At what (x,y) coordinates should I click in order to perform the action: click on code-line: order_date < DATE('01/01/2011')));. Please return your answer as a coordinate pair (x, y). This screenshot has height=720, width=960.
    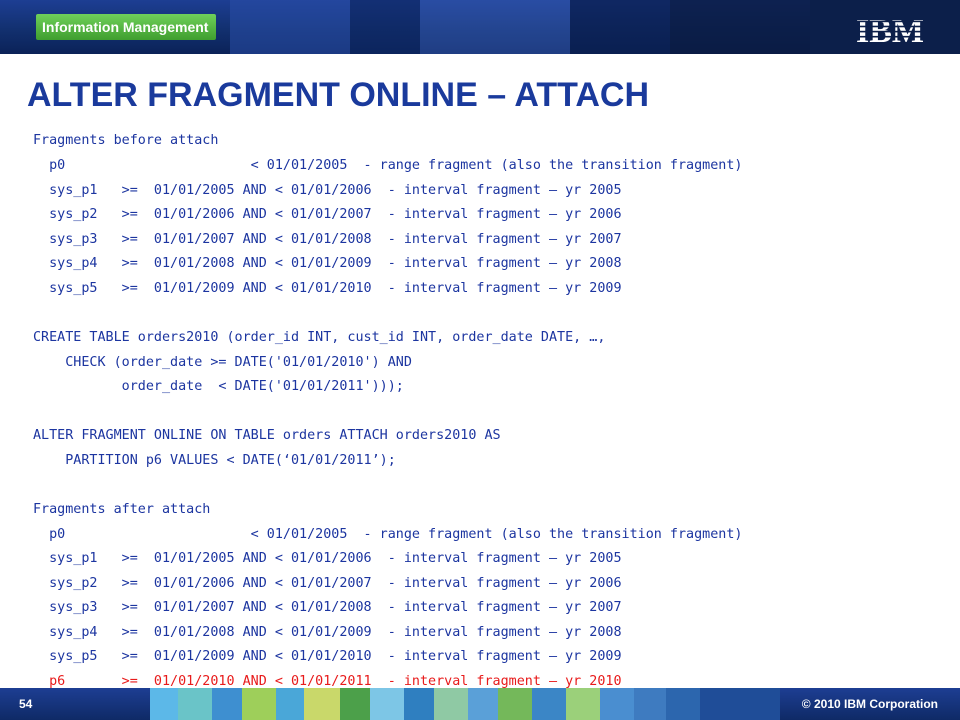
    Looking at the image, I should click on (218, 386).